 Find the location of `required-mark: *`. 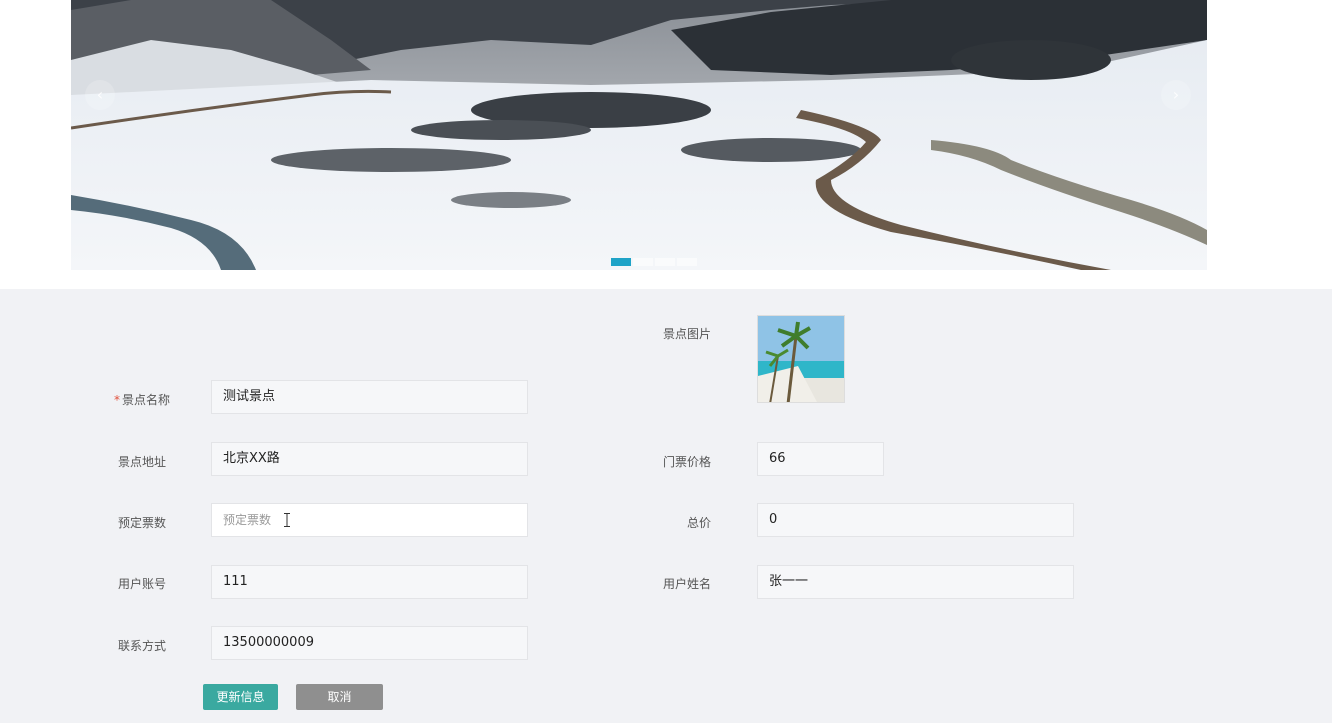

required-mark: * is located at coordinates (116, 400).